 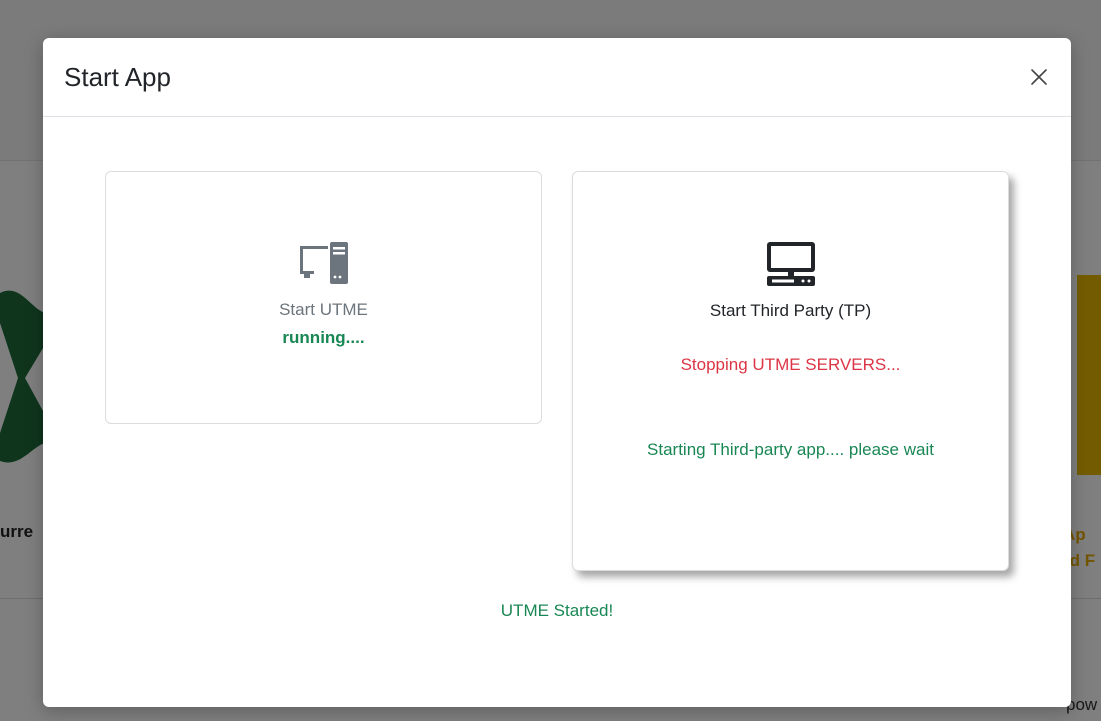 I want to click on desktop-computer-icon, so click(x=791, y=264).